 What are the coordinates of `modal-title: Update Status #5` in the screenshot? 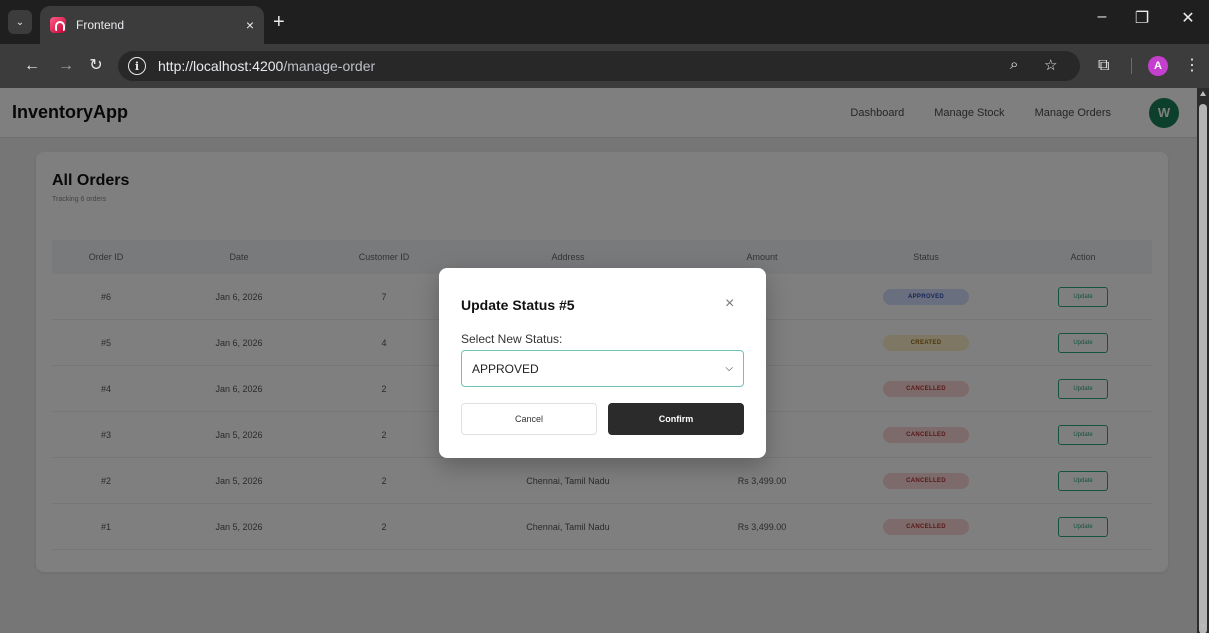 It's located at (518, 305).